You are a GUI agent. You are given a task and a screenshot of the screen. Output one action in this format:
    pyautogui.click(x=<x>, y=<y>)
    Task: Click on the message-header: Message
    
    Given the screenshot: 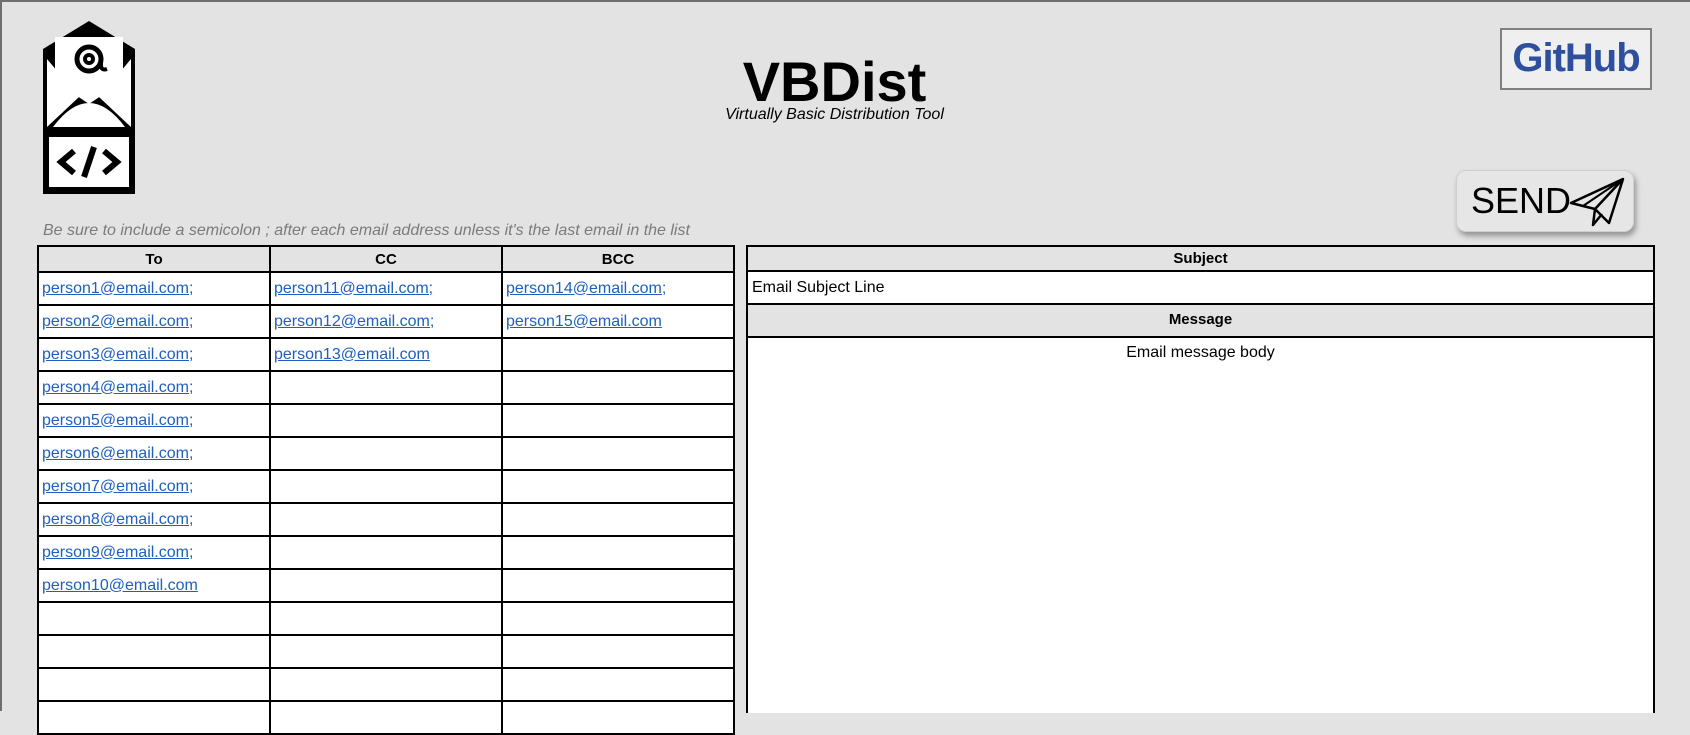 What is the action you would take?
    pyautogui.click(x=1200, y=321)
    